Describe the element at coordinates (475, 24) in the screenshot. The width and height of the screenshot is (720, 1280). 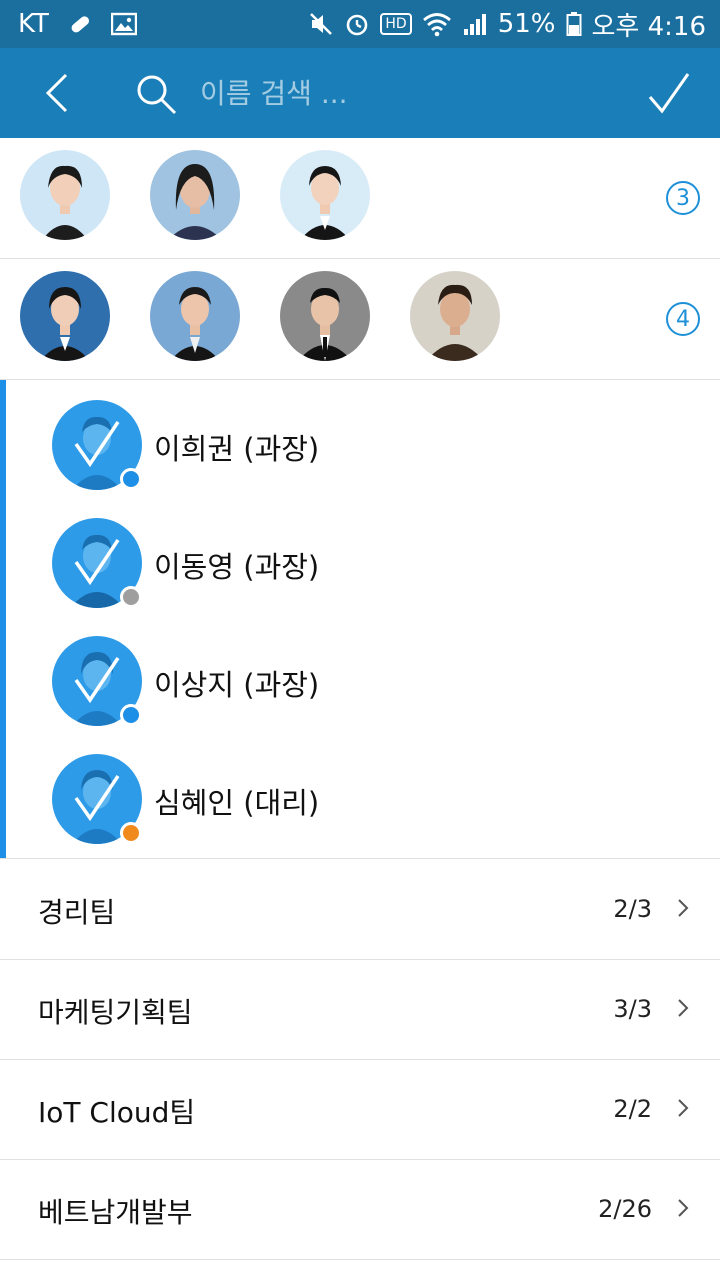
I see `signal-icon` at that location.